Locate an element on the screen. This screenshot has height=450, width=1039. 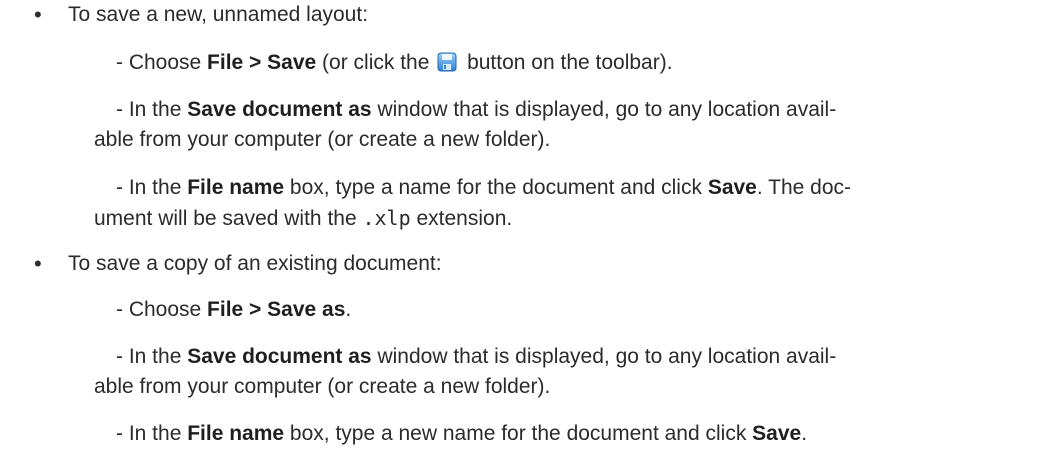
step-choose-file-save-as: - Choose File > Save as. is located at coordinates (234, 309).